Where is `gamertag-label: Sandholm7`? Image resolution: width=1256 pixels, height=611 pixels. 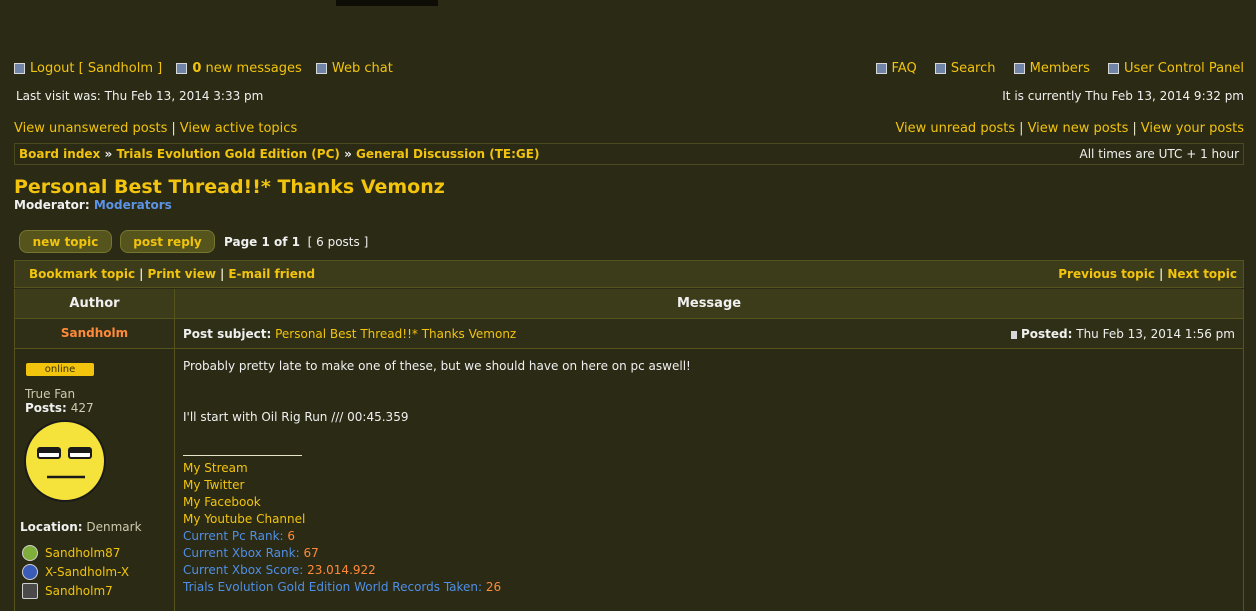 gamertag-label: Sandholm7 is located at coordinates (79, 591).